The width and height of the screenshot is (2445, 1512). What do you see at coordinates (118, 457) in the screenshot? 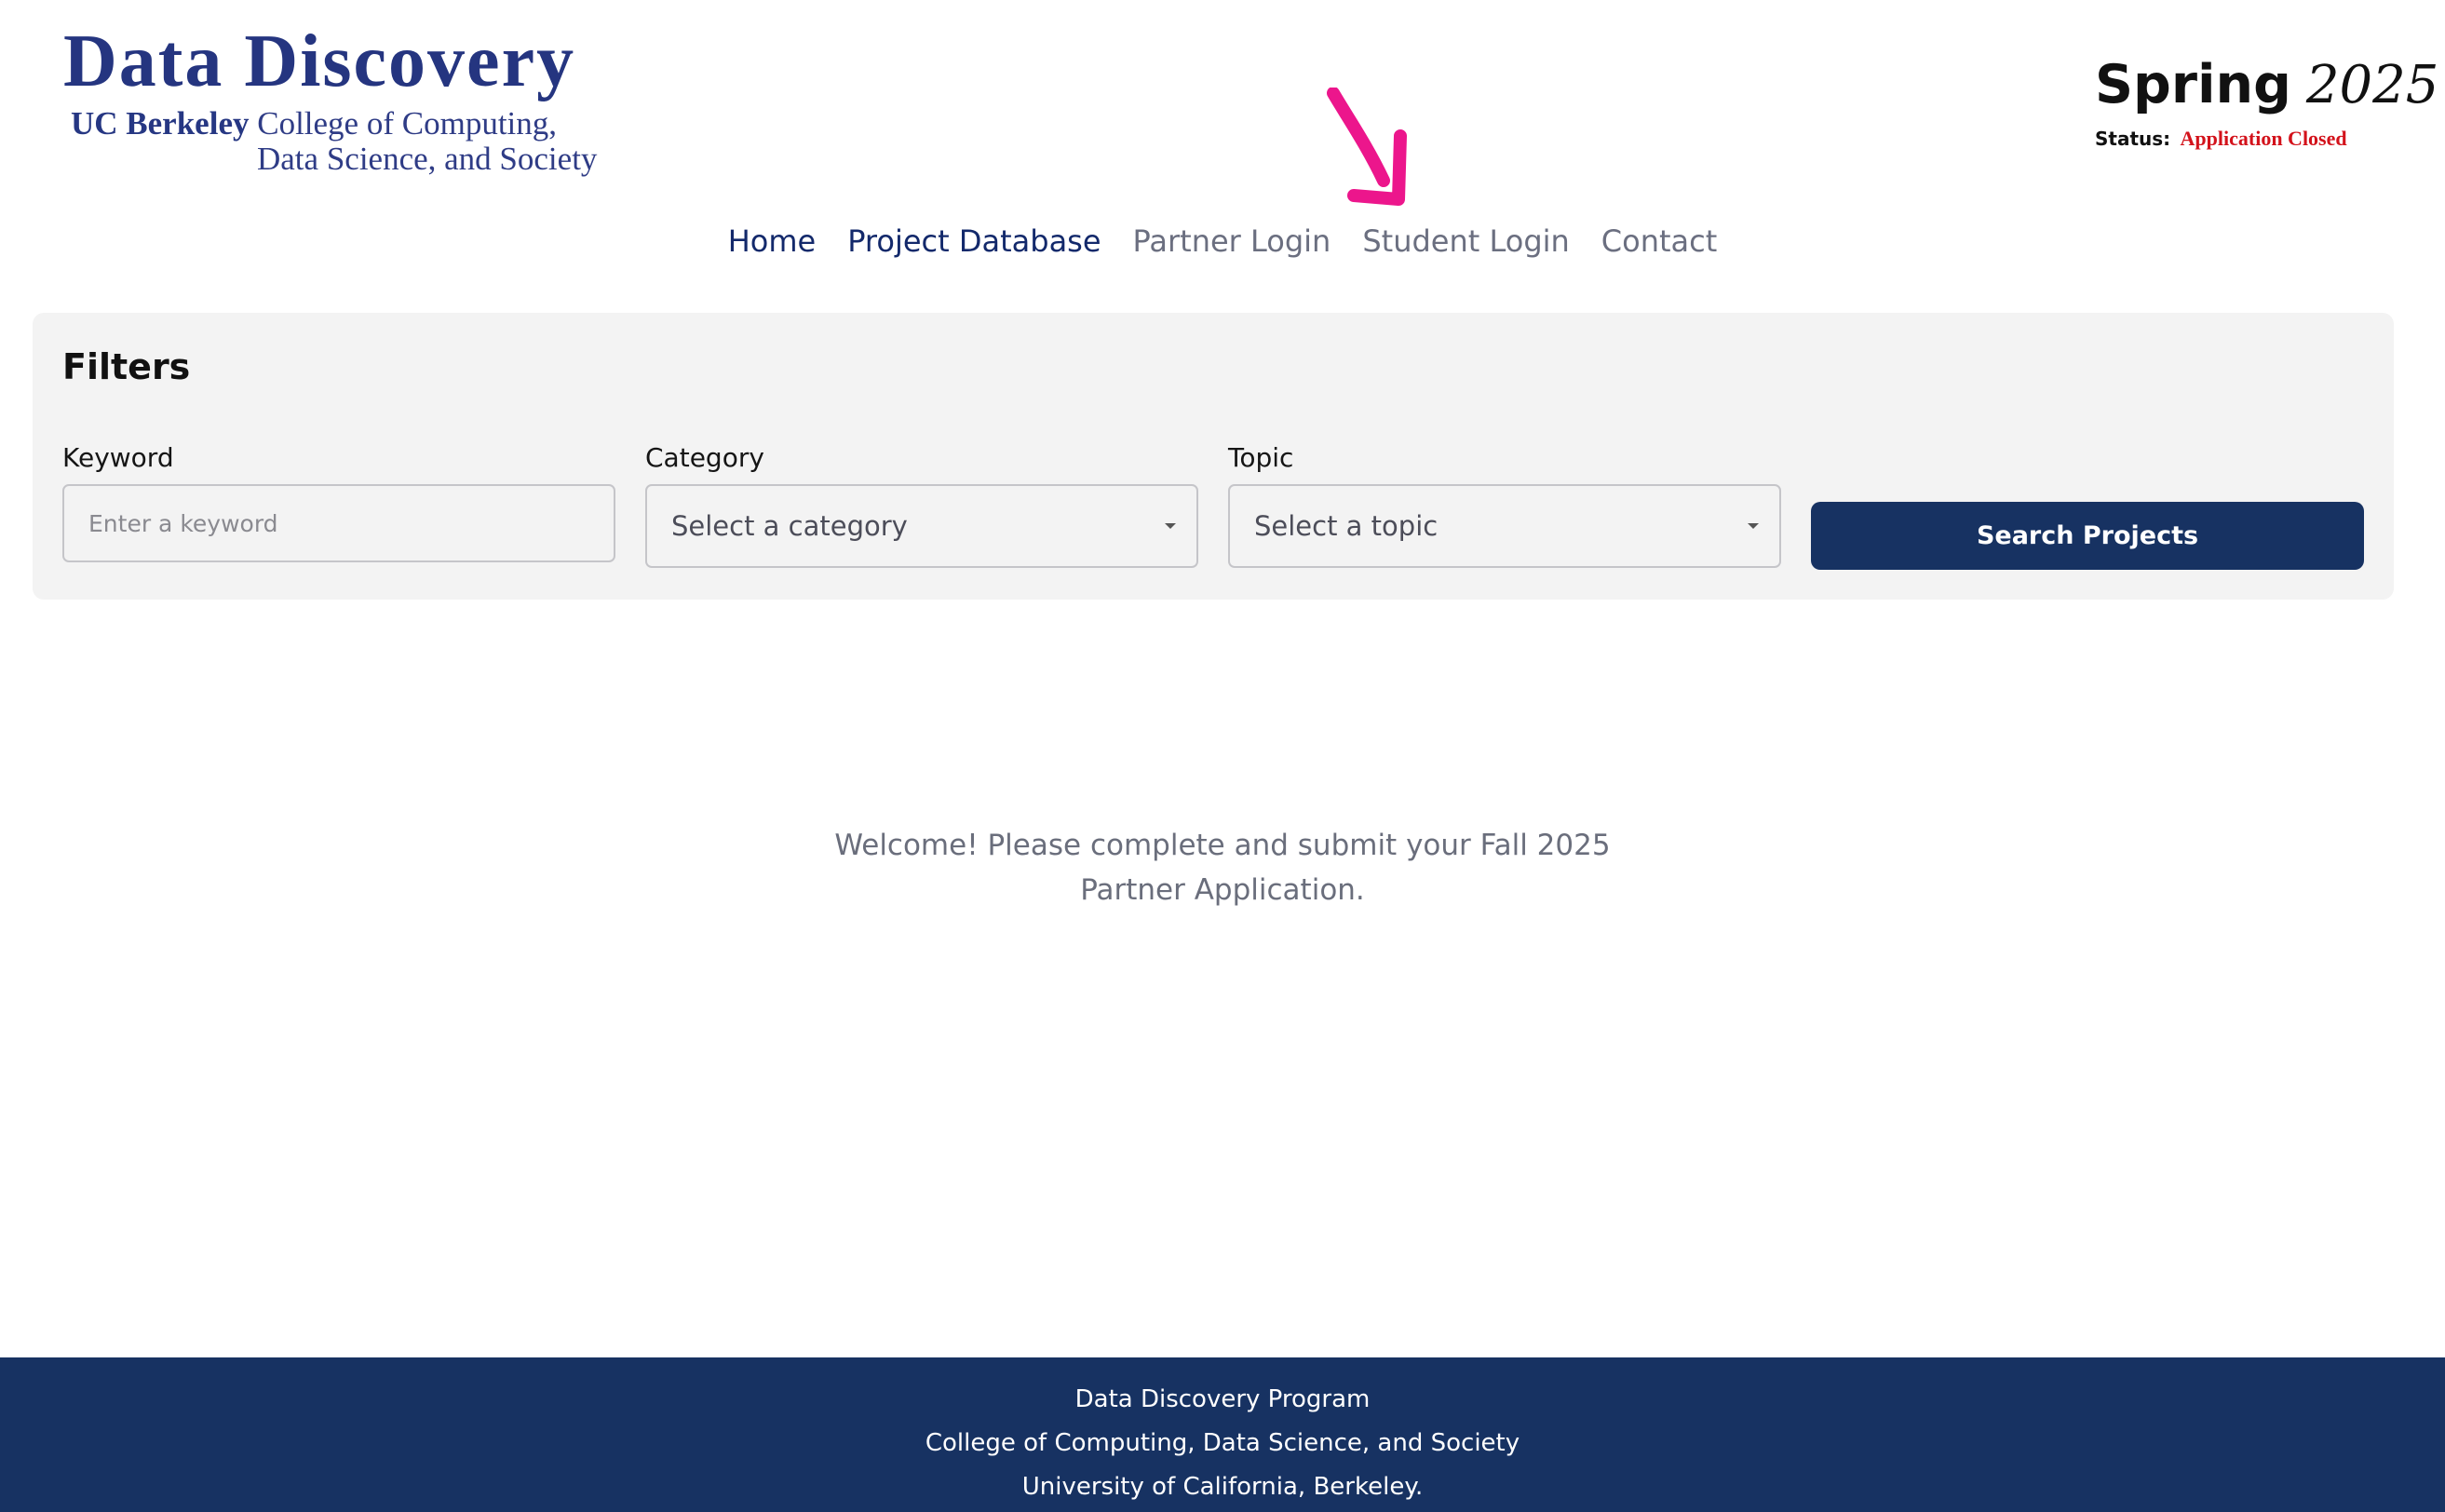
I see `keyword-label: Keyword` at bounding box center [118, 457].